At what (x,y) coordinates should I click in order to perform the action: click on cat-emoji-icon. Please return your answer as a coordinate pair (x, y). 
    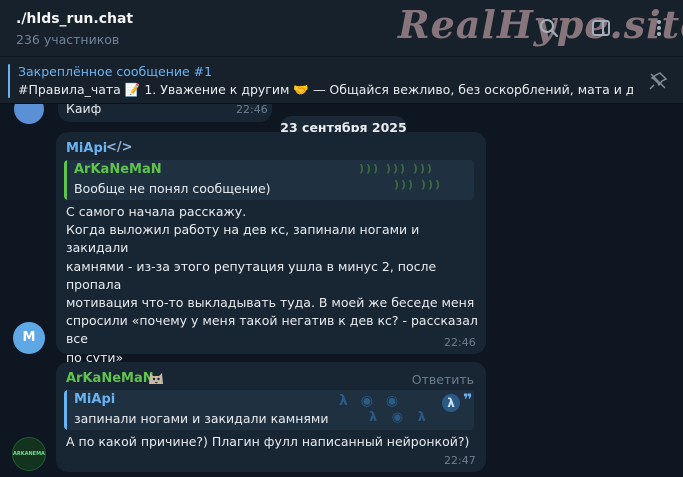
    Looking at the image, I should click on (156, 377).